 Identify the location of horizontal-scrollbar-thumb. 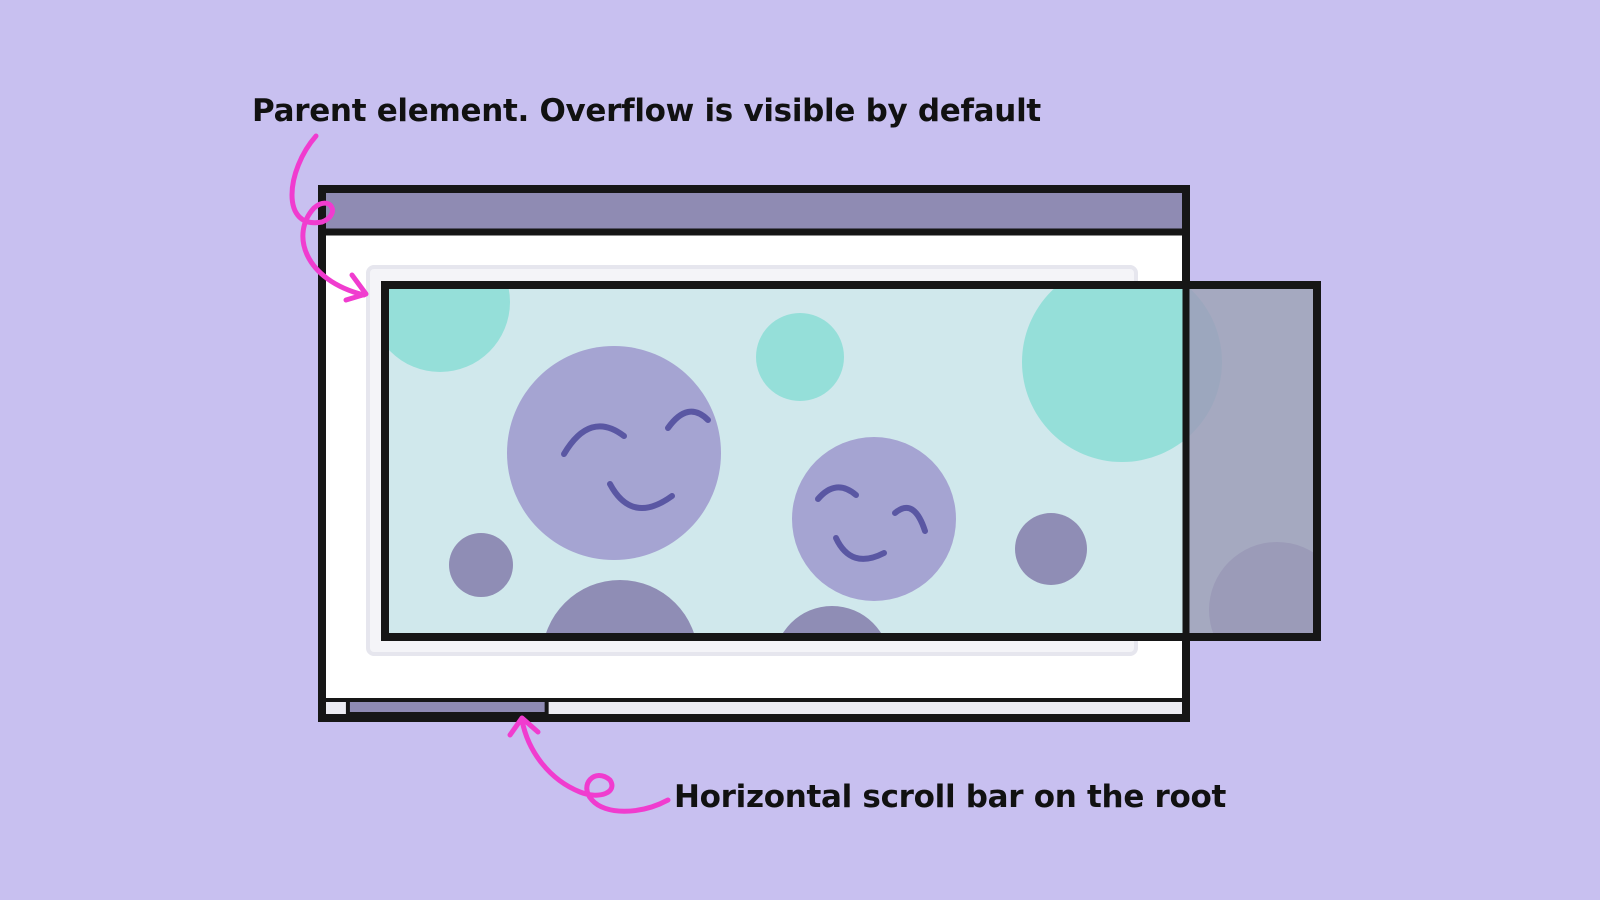
(447, 707).